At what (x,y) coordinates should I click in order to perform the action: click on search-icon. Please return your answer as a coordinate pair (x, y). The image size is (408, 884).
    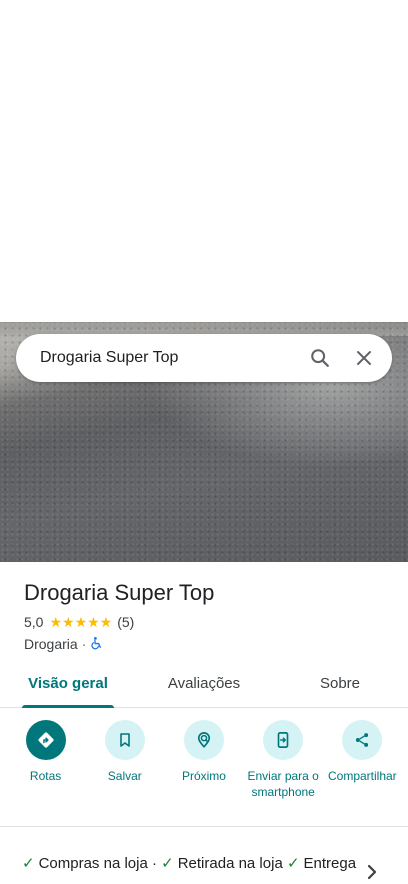
    Looking at the image, I should click on (320, 358).